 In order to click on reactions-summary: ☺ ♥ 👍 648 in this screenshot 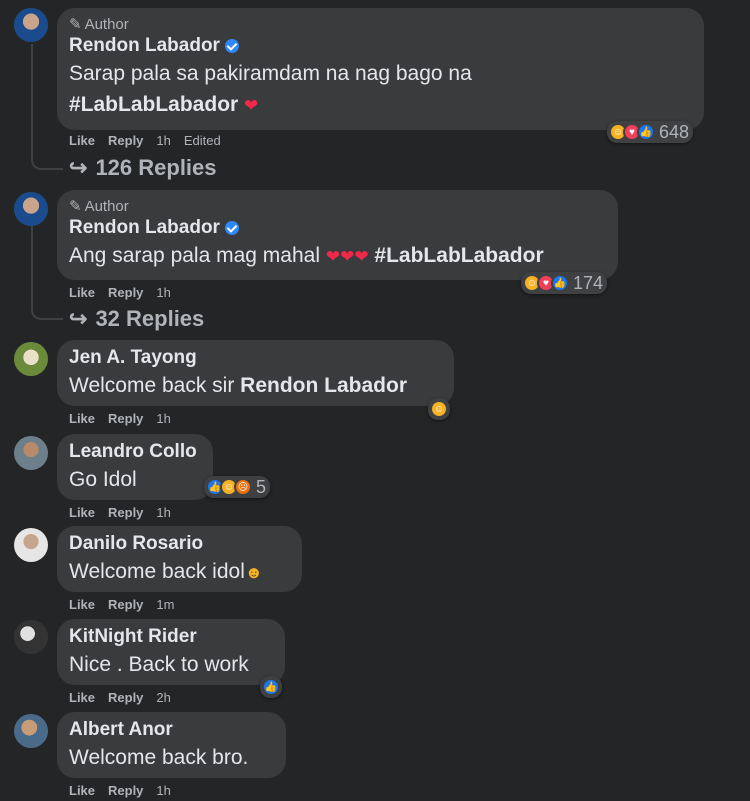, I will do `click(650, 132)`.